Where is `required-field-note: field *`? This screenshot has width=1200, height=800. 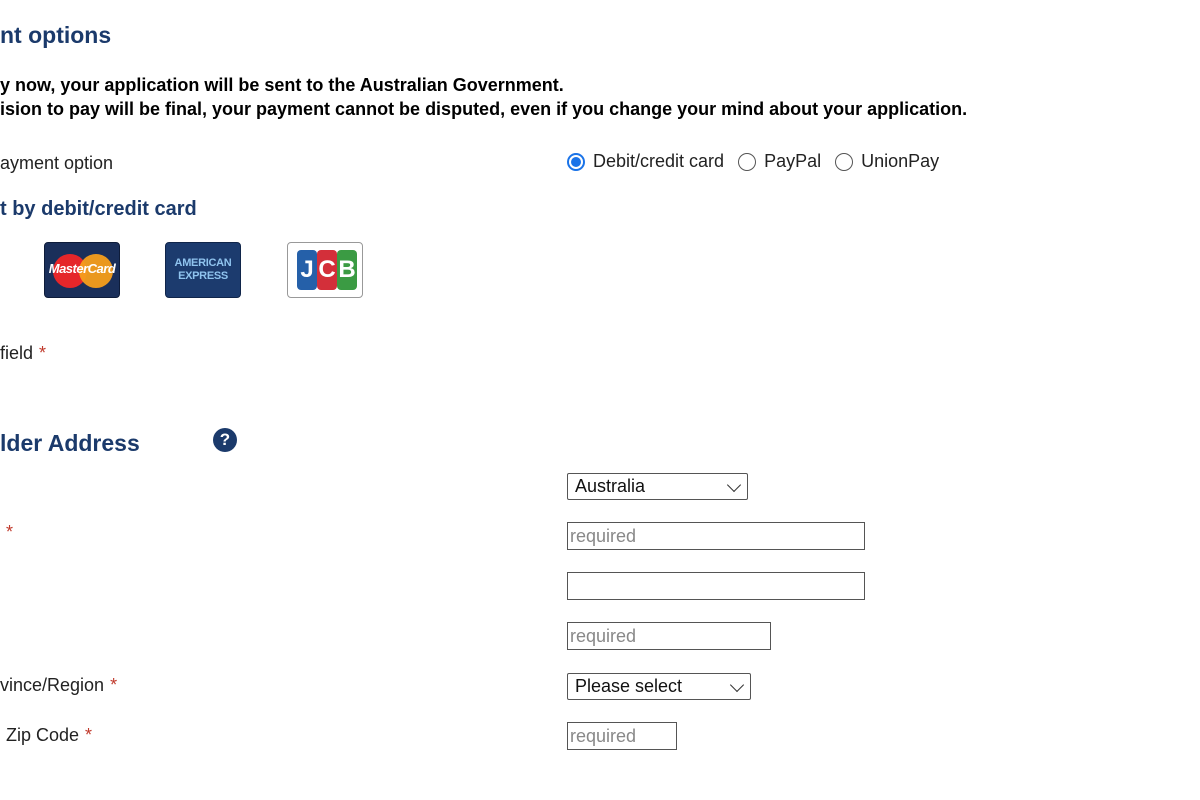 required-field-note: field * is located at coordinates (23, 353).